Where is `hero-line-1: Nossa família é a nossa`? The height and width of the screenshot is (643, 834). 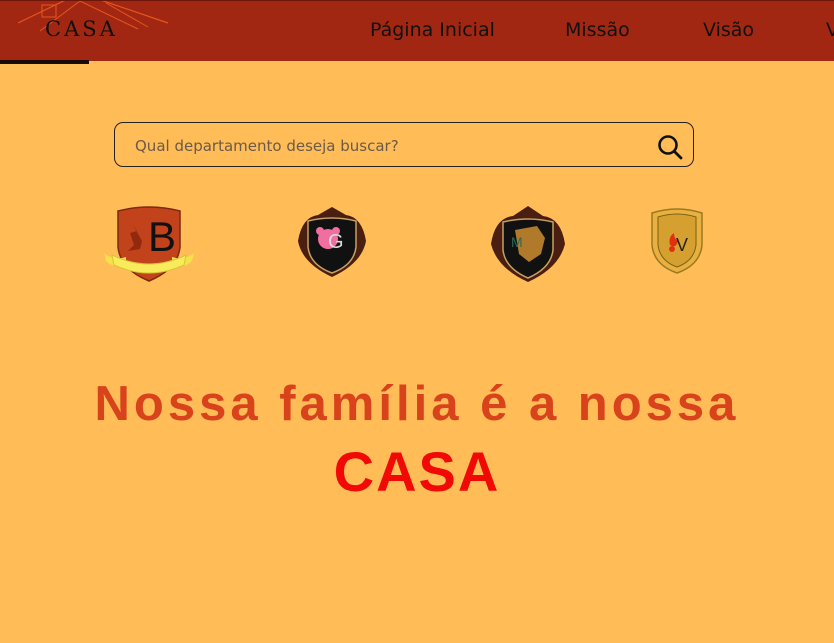 hero-line-1: Nossa família é a nossa is located at coordinates (417, 404).